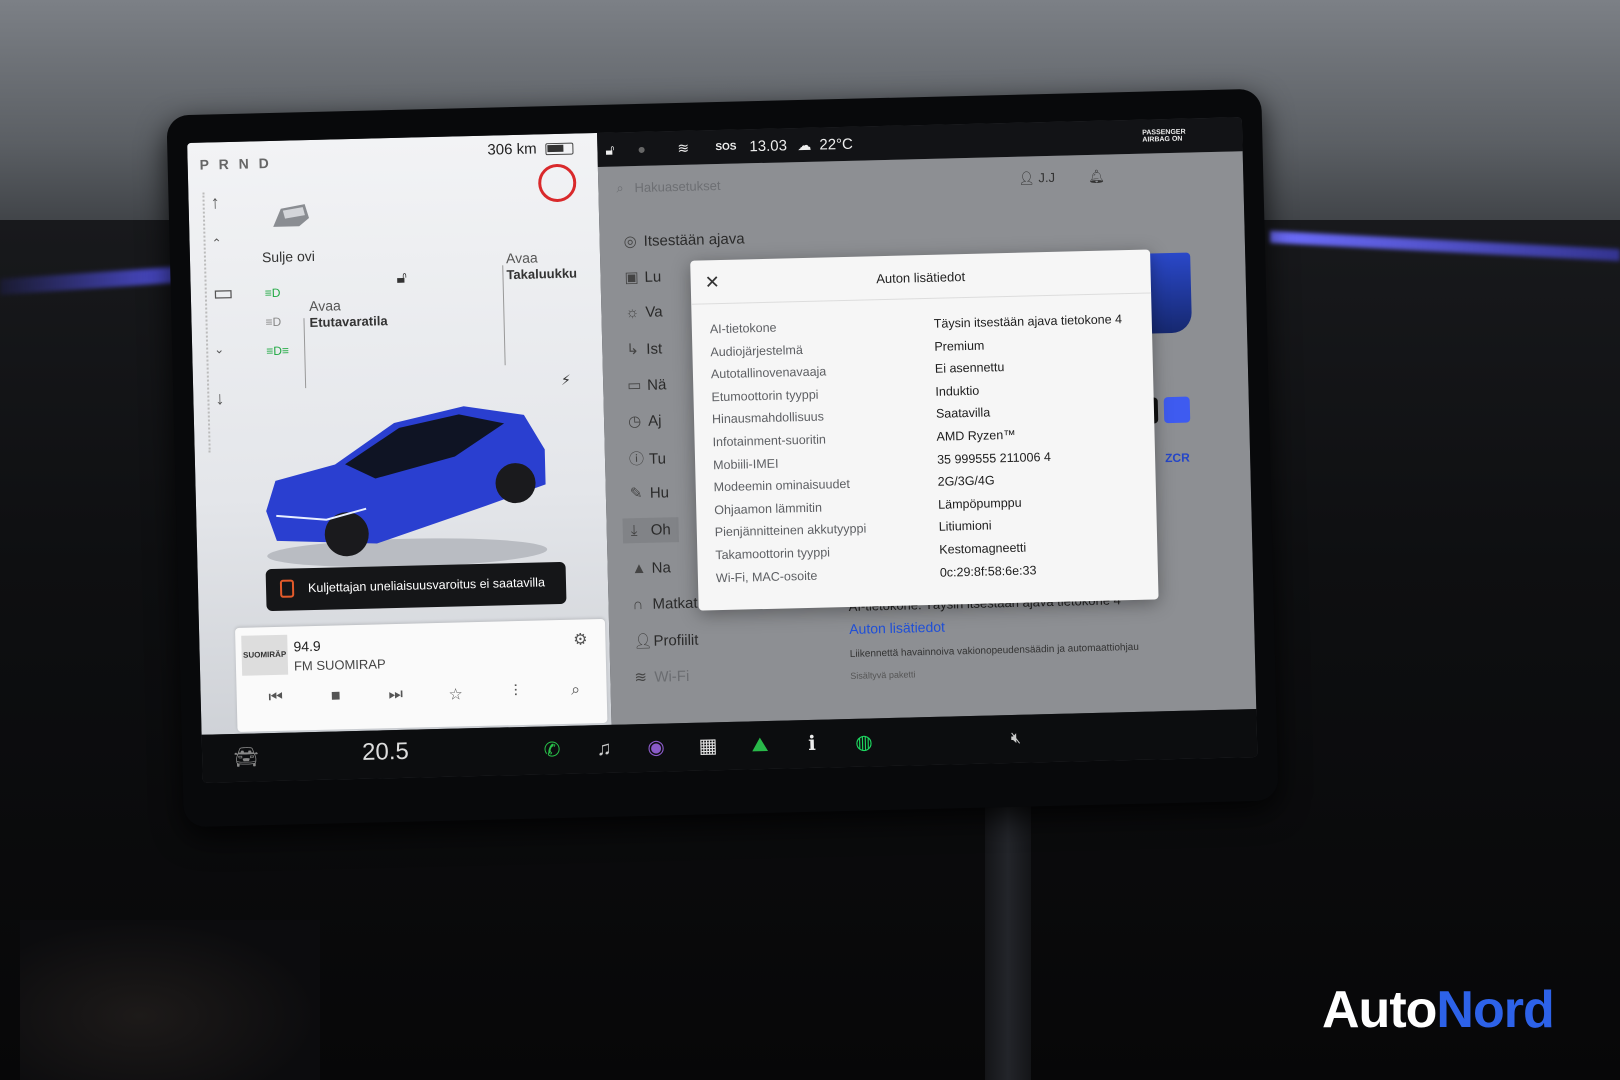  What do you see at coordinates (604, 749) in the screenshot?
I see `music-icon: ♫` at bounding box center [604, 749].